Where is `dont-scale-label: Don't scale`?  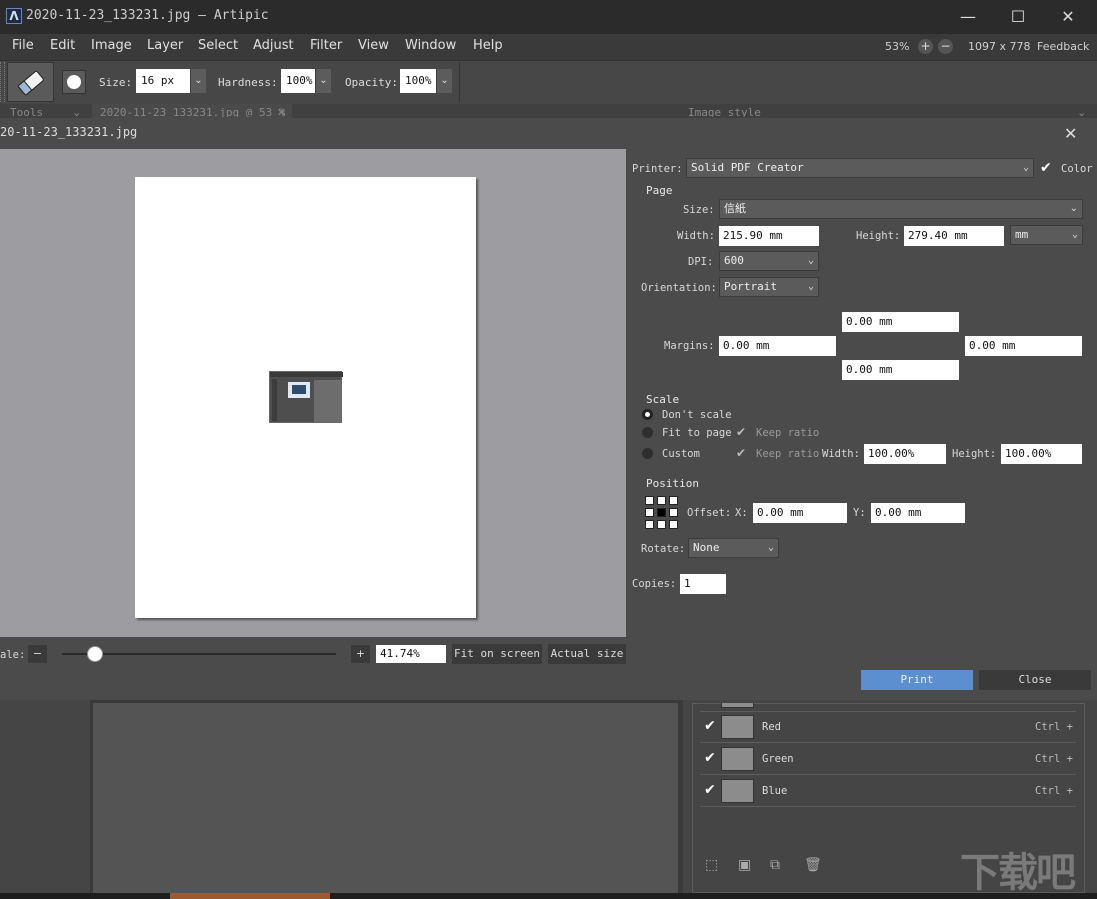 dont-scale-label: Don't scale is located at coordinates (697, 415).